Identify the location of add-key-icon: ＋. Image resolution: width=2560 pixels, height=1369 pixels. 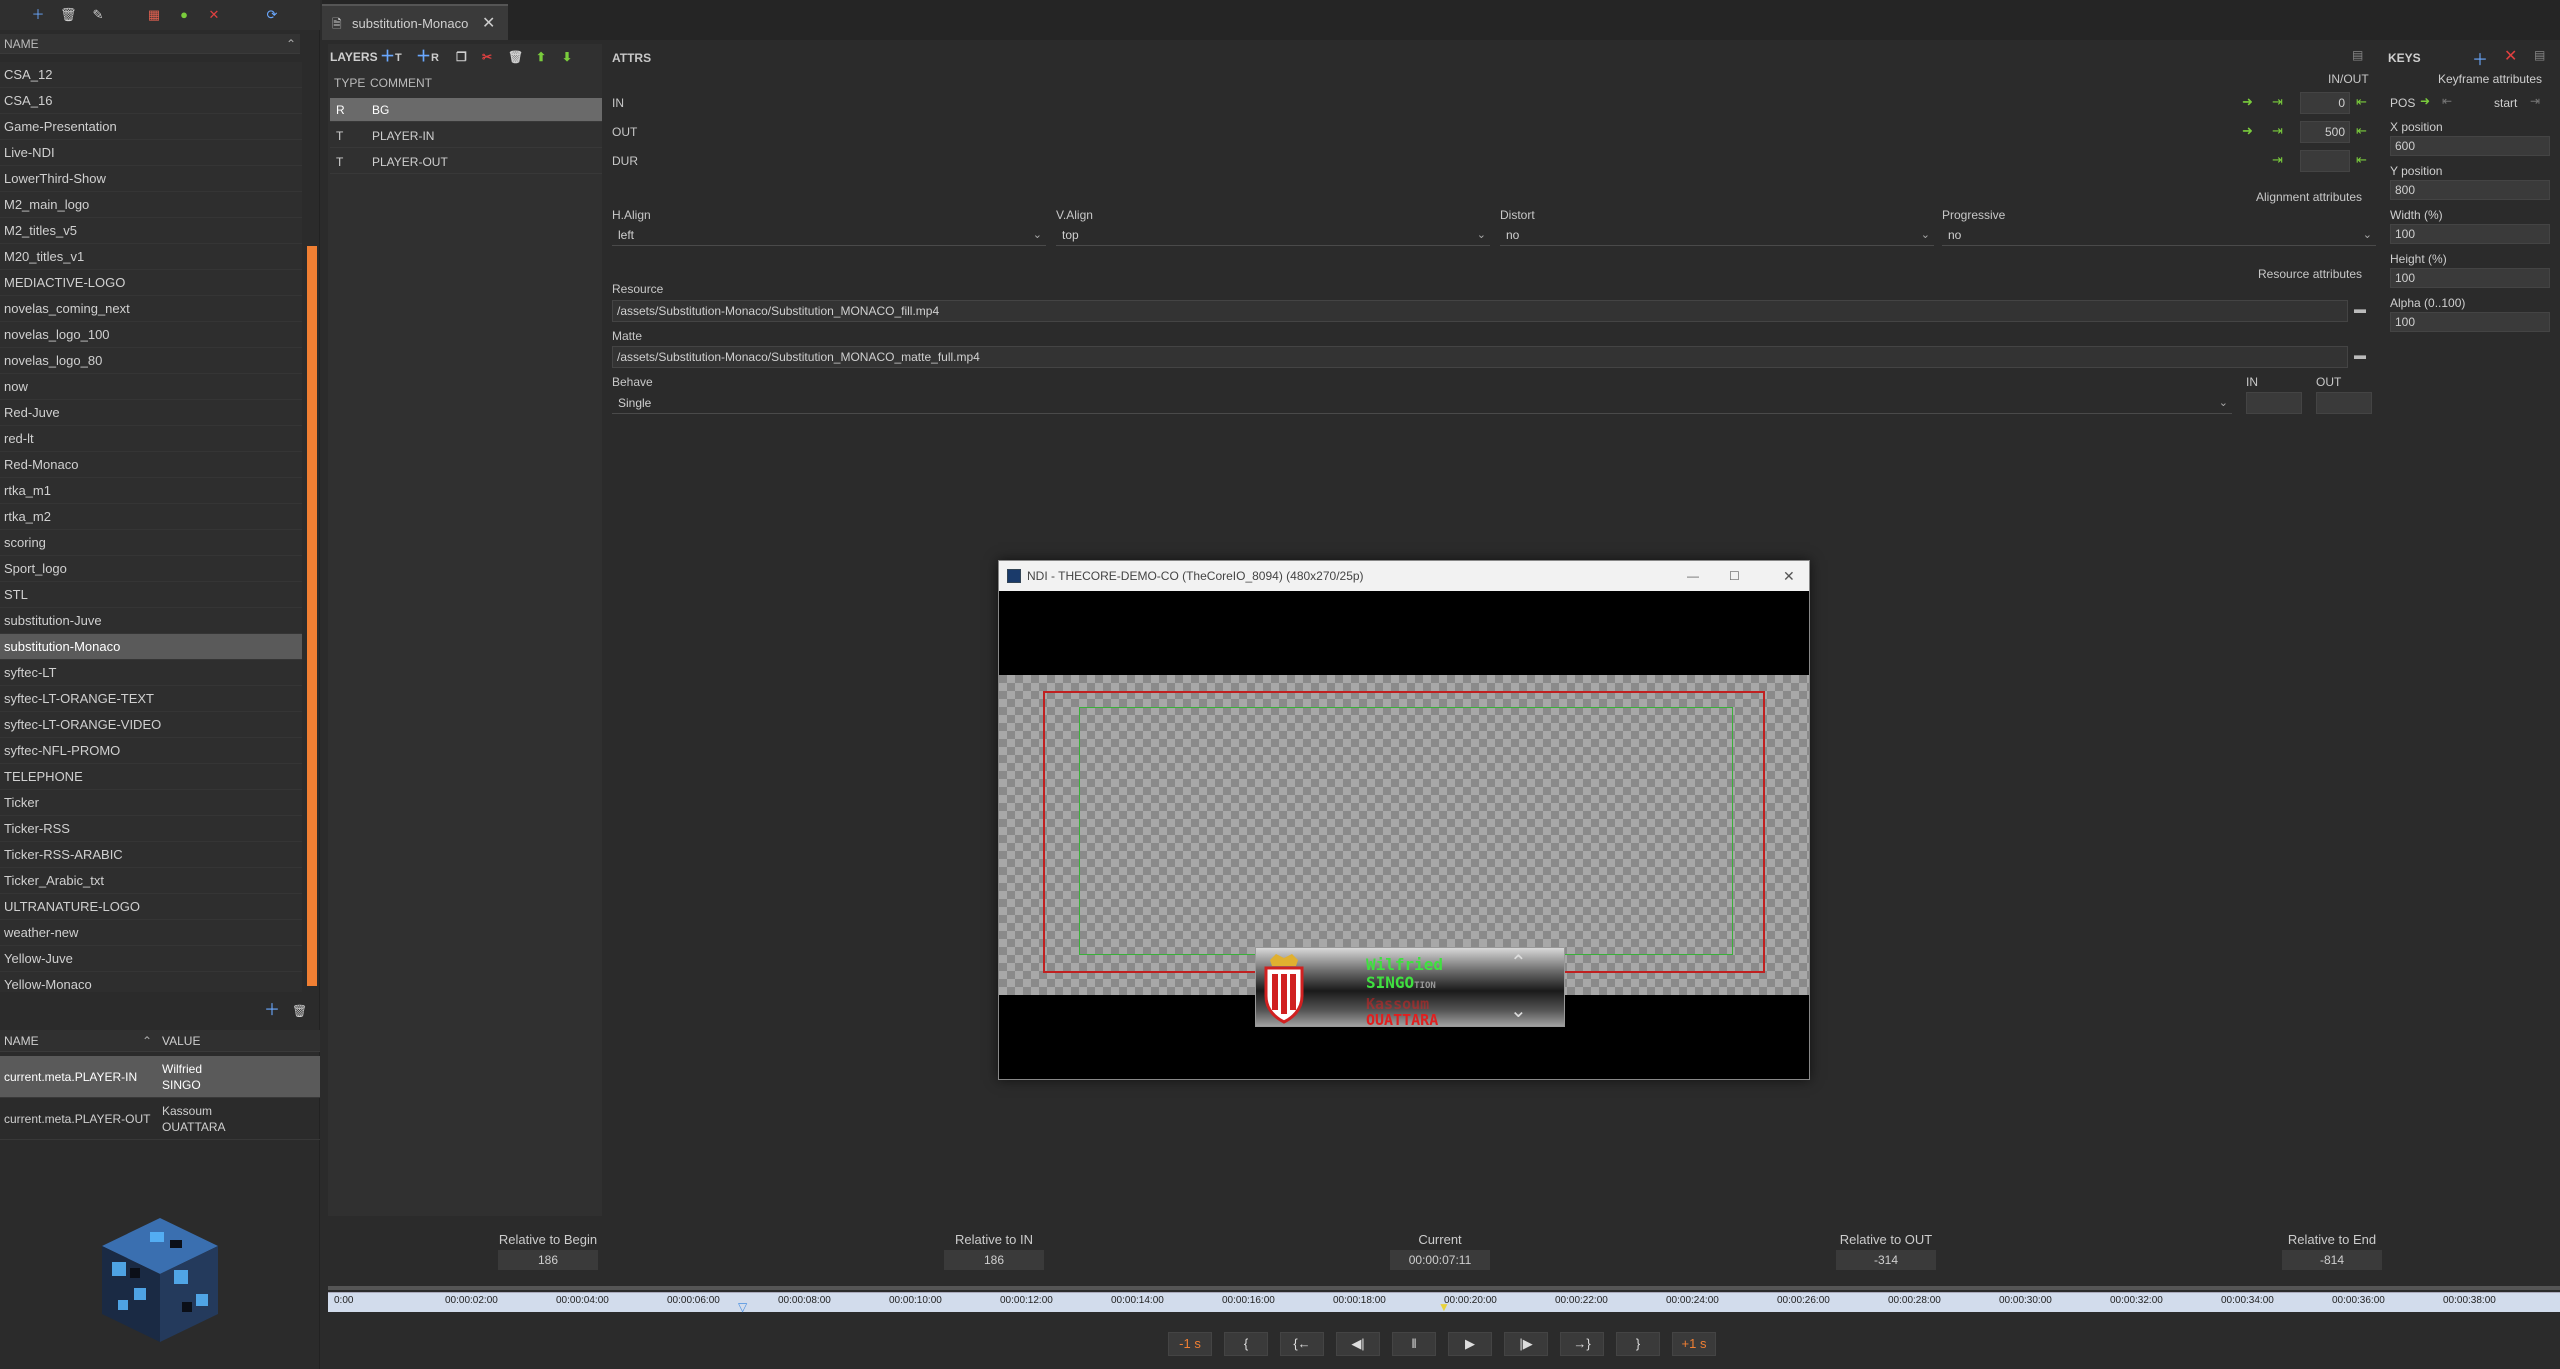
(2480, 58).